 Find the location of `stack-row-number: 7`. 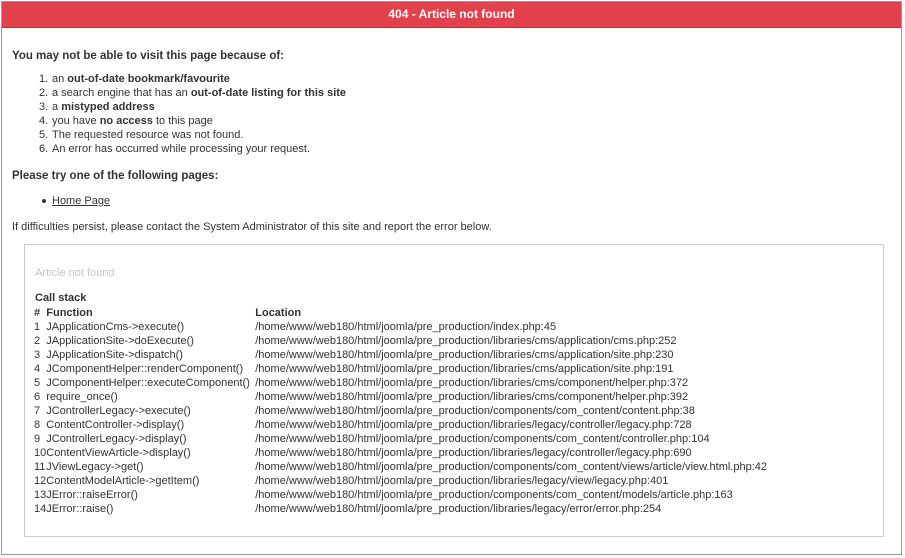

stack-row-number: 7 is located at coordinates (37, 411).